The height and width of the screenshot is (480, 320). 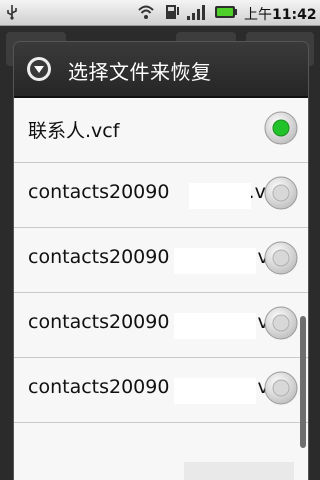 I want to click on status-bar: 上午11:42, so click(x=160, y=13).